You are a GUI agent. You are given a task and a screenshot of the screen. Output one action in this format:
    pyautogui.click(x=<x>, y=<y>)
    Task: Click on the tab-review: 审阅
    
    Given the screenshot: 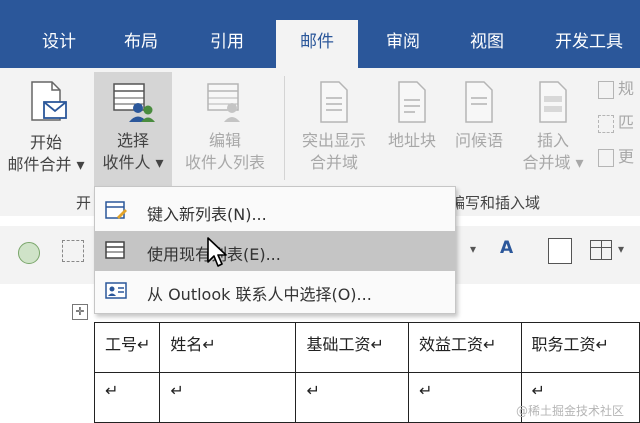 What is the action you would take?
    pyautogui.click(x=403, y=44)
    